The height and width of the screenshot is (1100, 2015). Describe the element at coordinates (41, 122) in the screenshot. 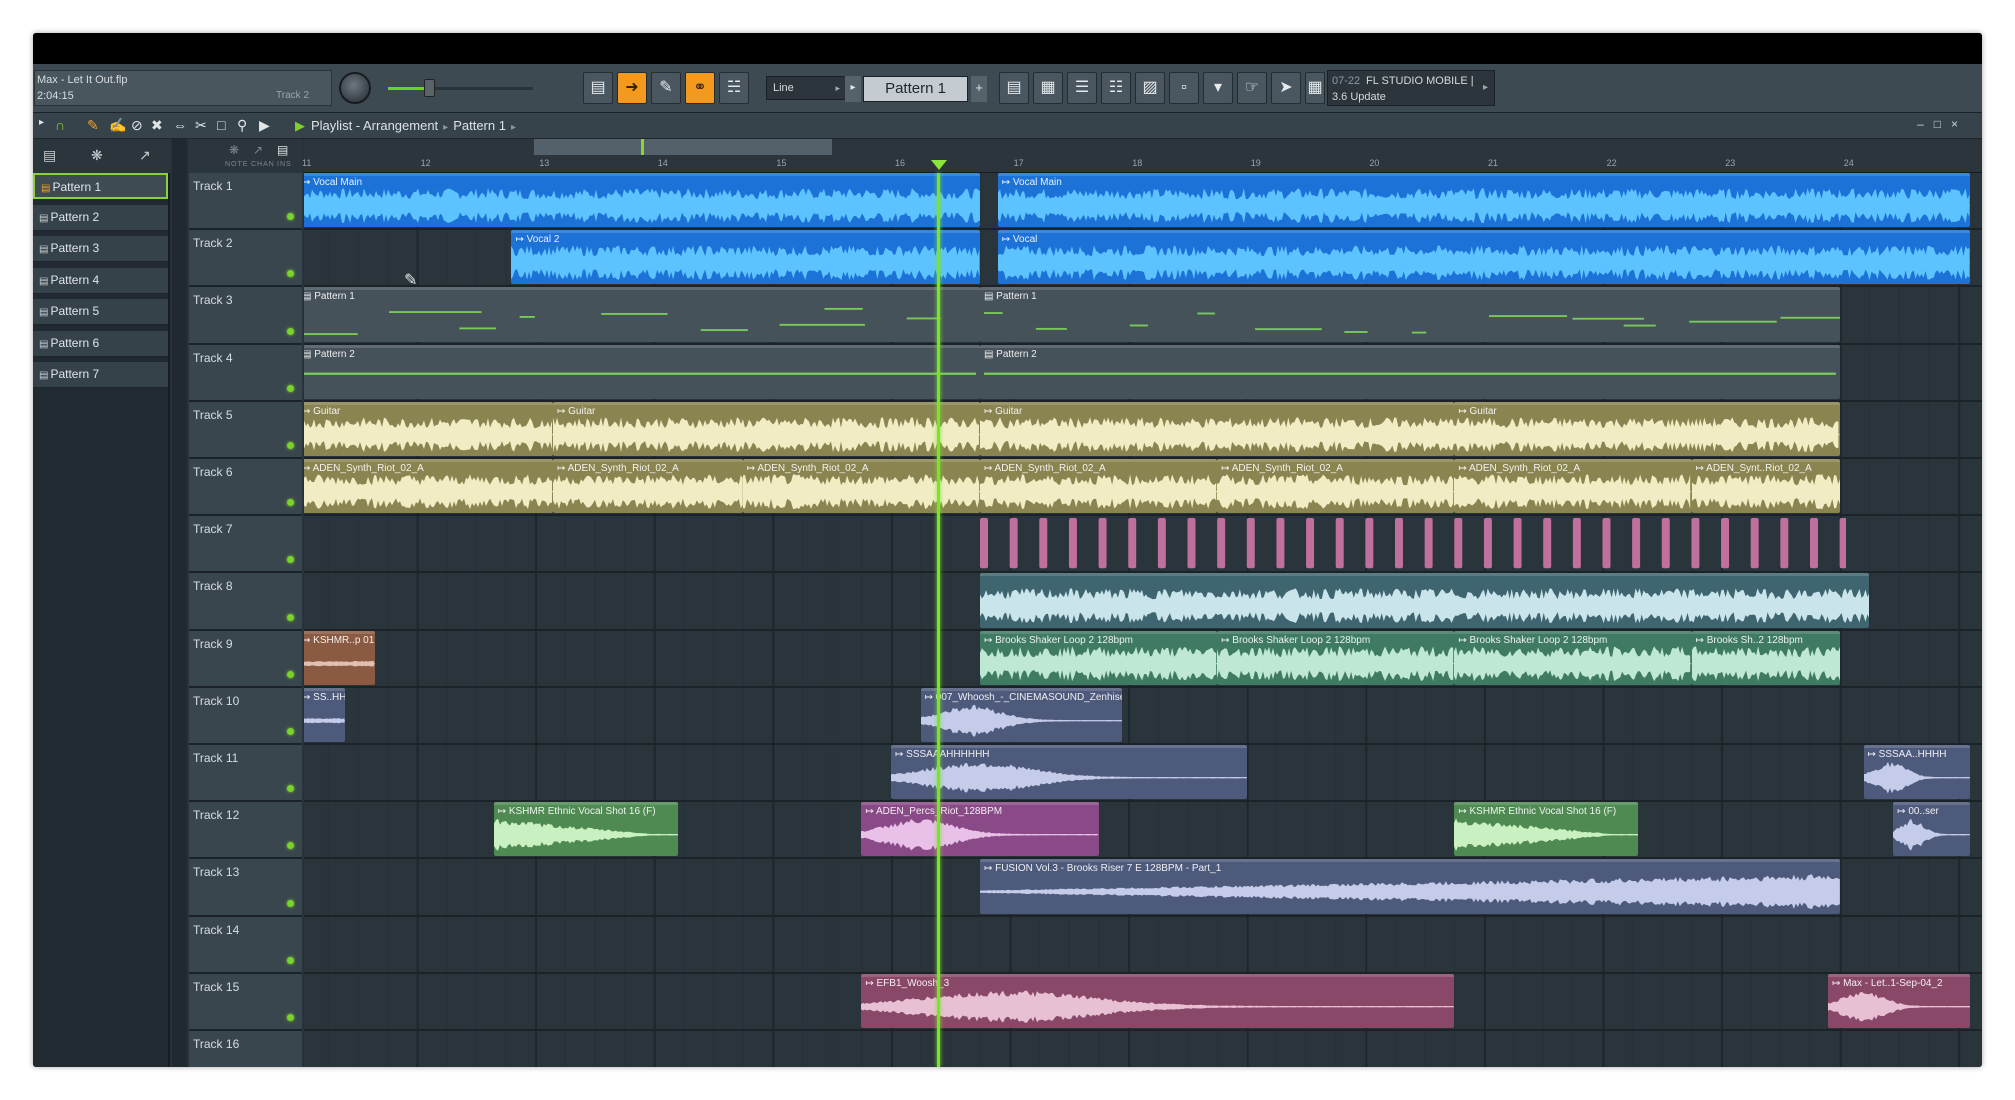

I see `menu-arrow-icon: ▸` at that location.